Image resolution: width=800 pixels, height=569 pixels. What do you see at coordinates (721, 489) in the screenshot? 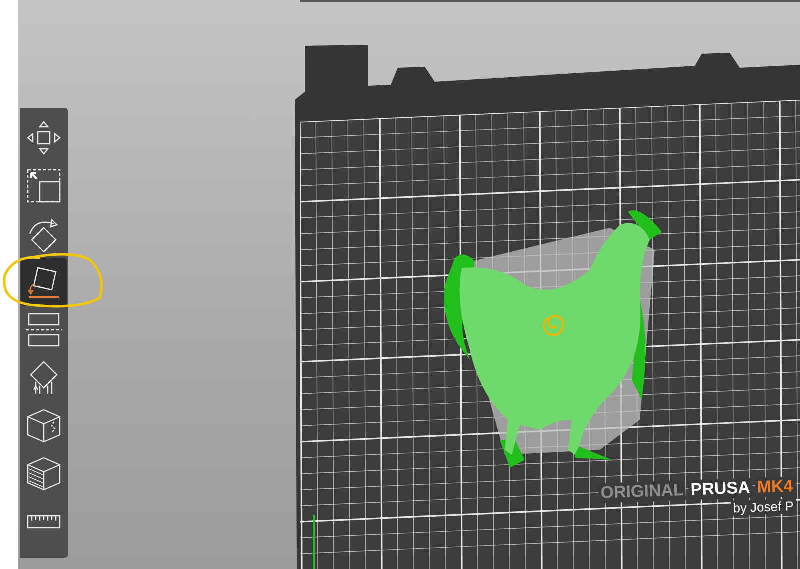
I see `bed-logo-text: PRUSA` at bounding box center [721, 489].